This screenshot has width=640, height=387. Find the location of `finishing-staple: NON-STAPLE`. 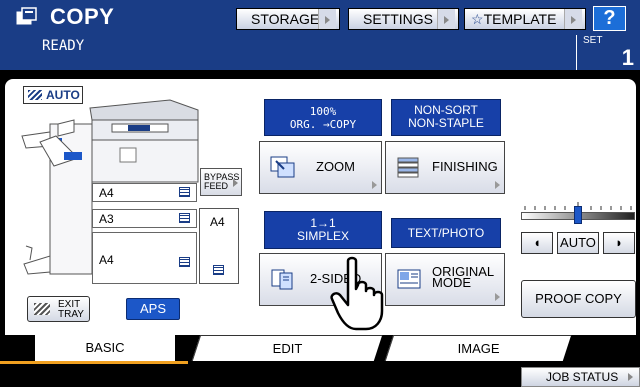

finishing-staple: NON-STAPLE is located at coordinates (446, 123).